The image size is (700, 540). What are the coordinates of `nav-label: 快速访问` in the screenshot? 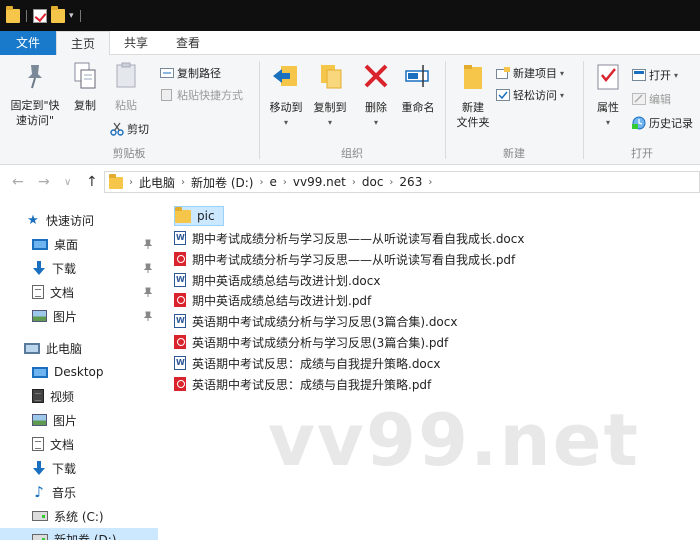 It's located at (70, 220).